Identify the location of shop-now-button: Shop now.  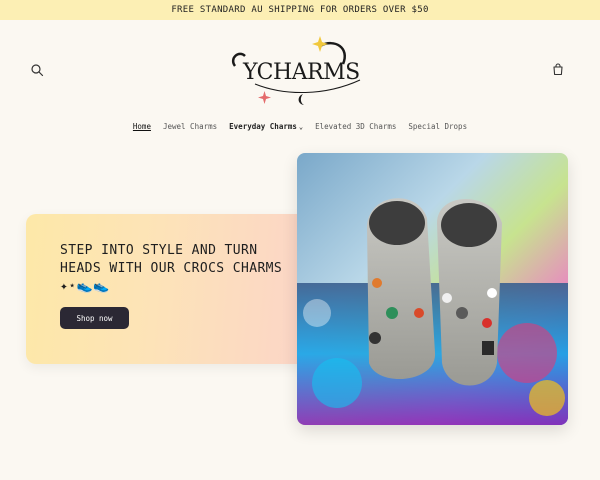
(94, 318).